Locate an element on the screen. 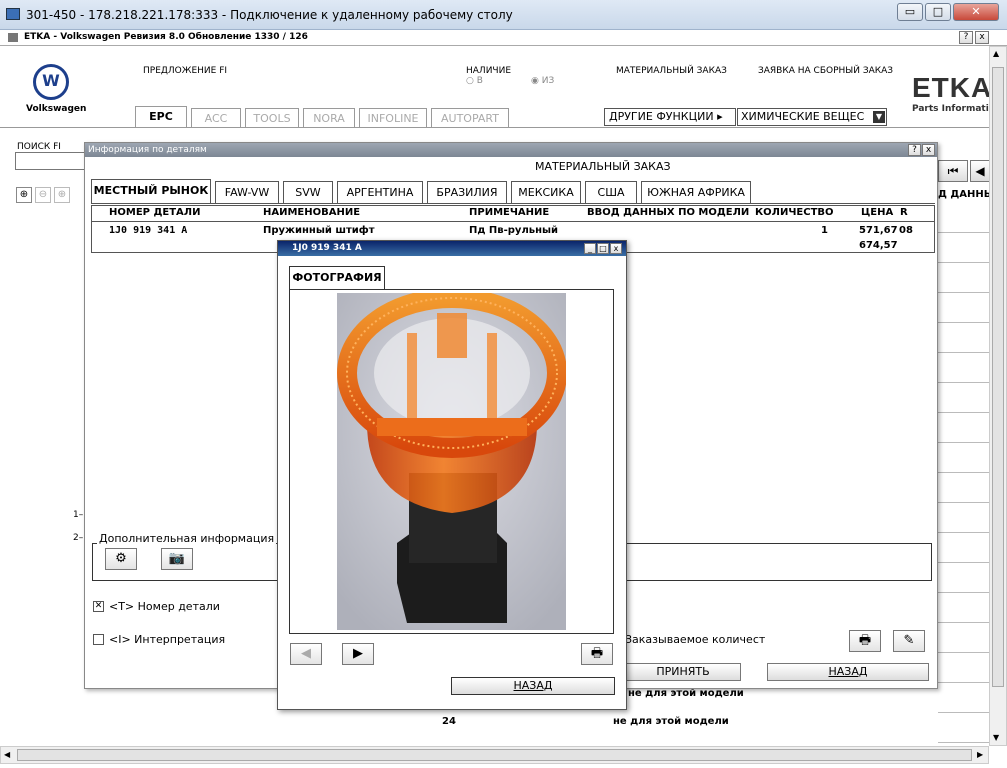 The image size is (1007, 768). tab-argentina: АРГЕНТИНА is located at coordinates (380, 192).